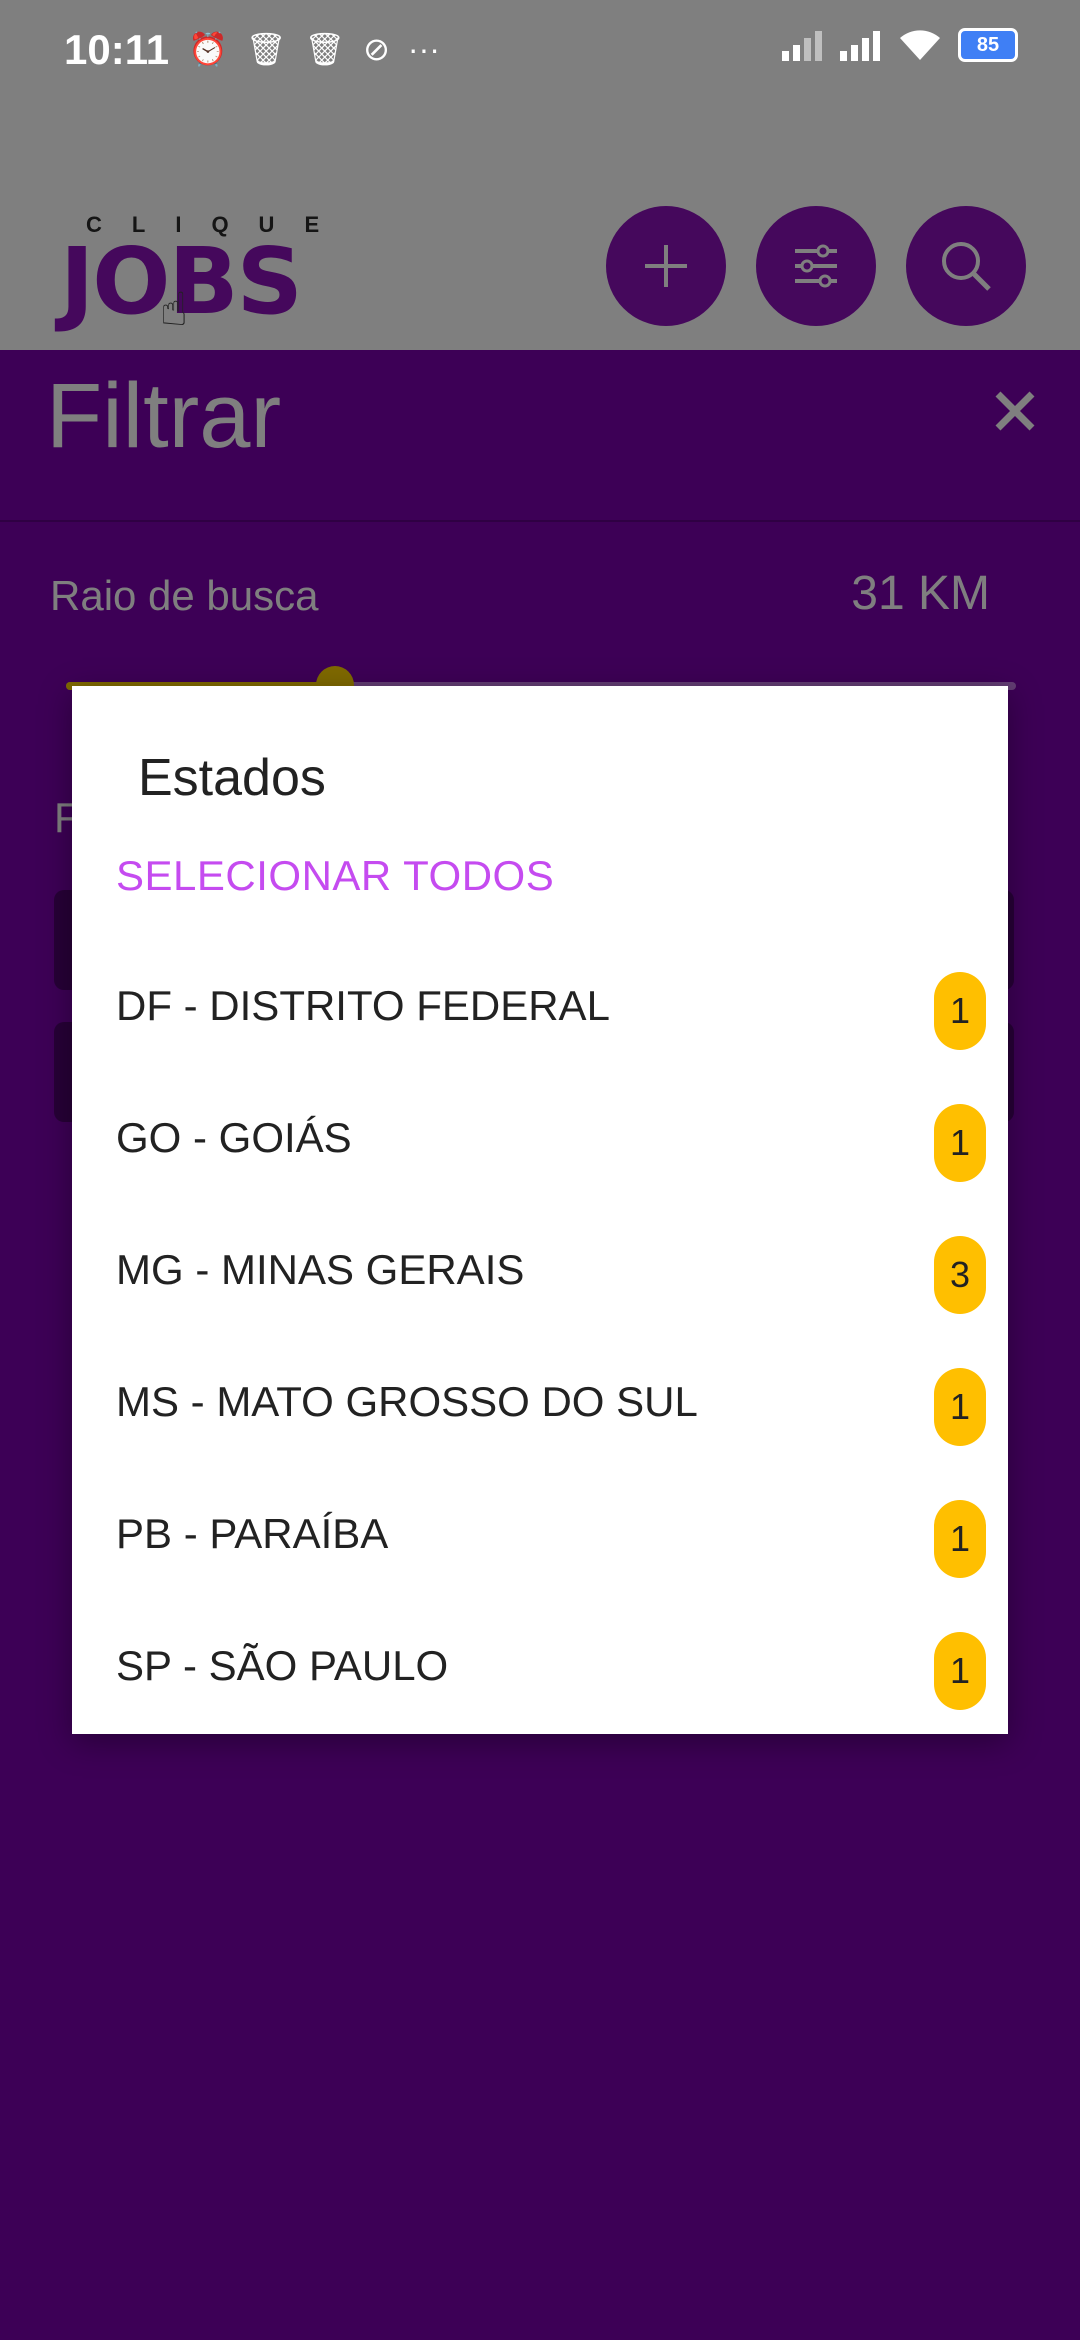 Image resolution: width=1080 pixels, height=2340 pixels. I want to click on state-label: MS - MATO GROSSO DO SUL, so click(407, 1401).